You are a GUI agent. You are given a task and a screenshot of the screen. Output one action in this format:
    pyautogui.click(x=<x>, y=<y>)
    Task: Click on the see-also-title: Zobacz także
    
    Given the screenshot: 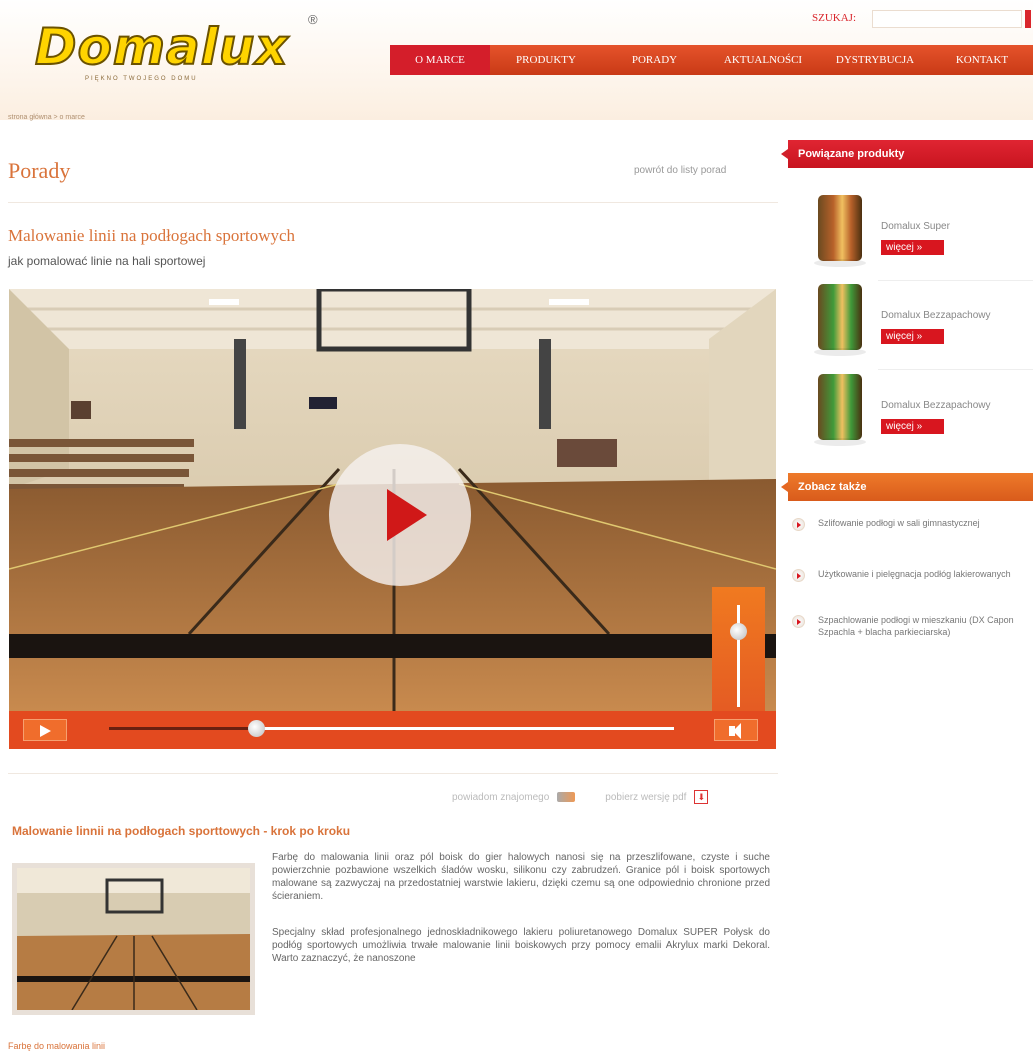 What is the action you would take?
    pyautogui.click(x=832, y=487)
    